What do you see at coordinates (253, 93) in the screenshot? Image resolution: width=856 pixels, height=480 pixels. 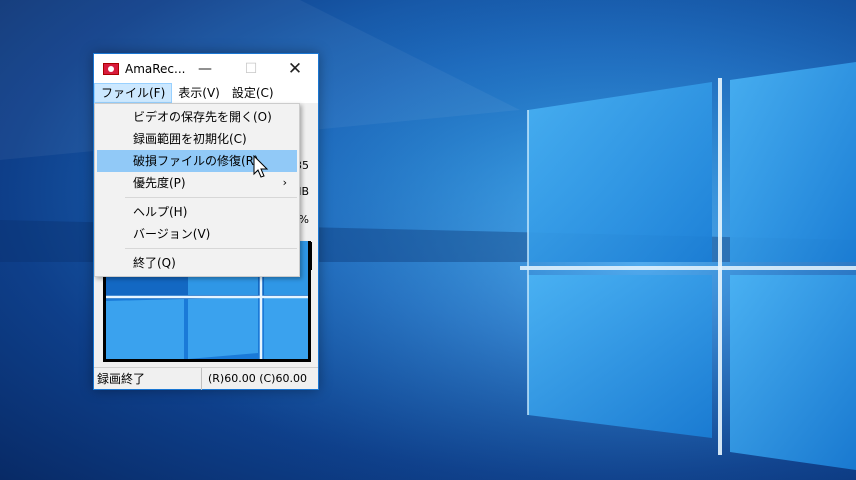 I see `menu-settings: 設定(C)` at bounding box center [253, 93].